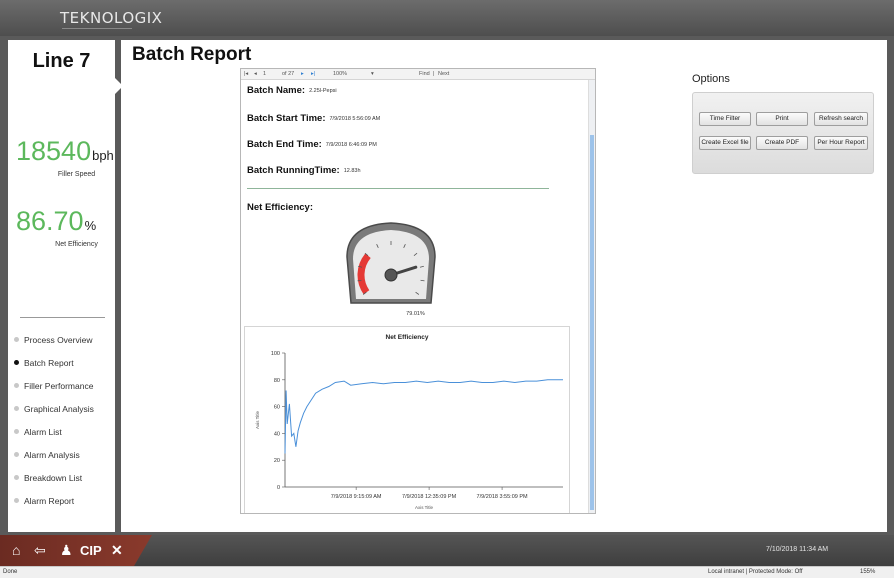 The width and height of the screenshot is (894, 578). I want to click on batch-start-label: Batch Start Time:, so click(286, 118).